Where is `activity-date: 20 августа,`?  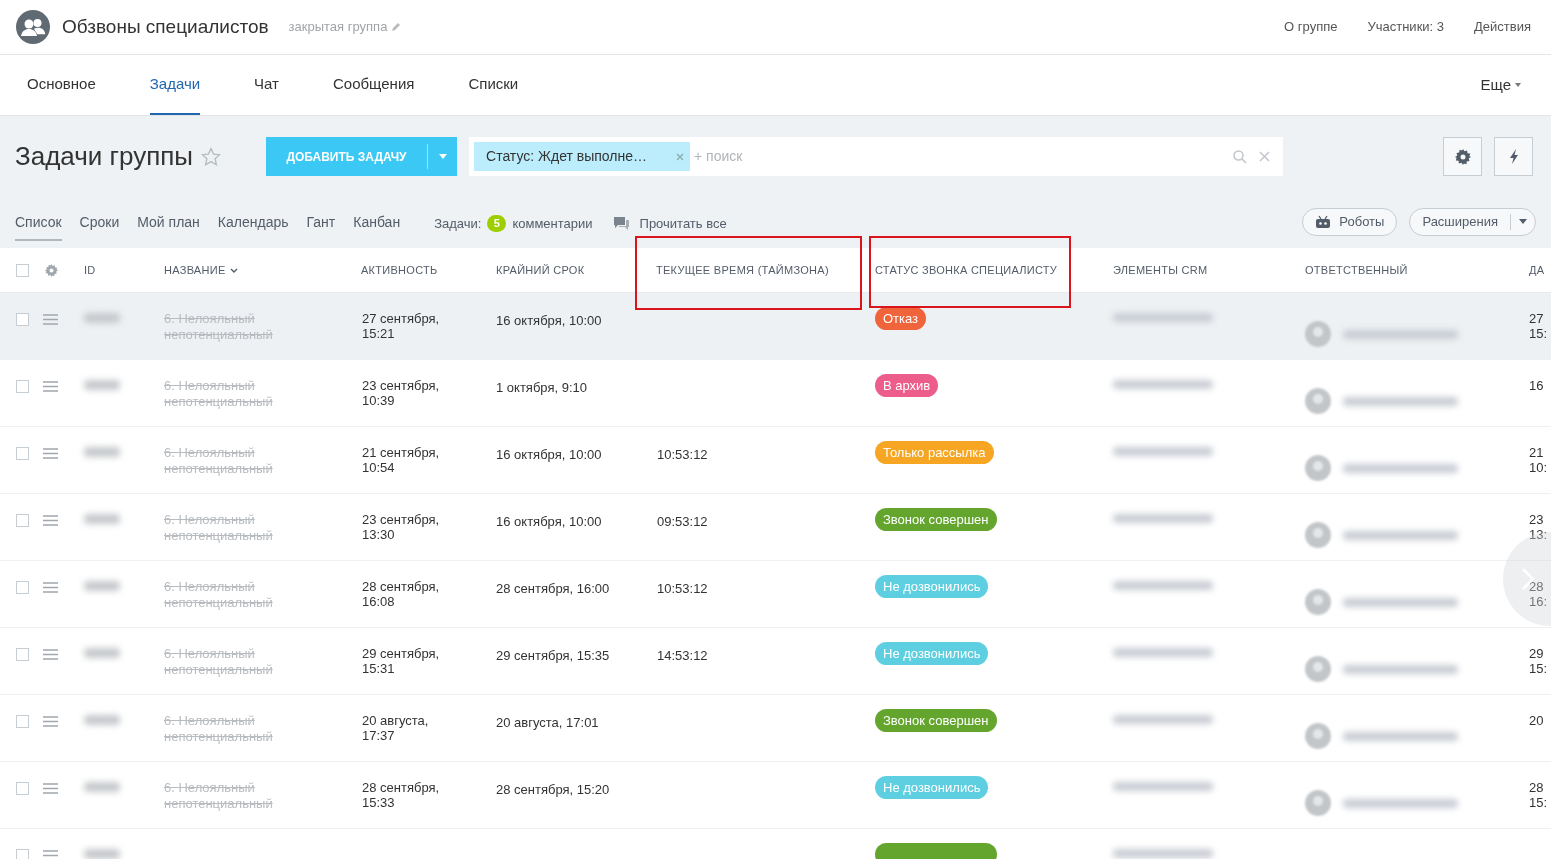 activity-date: 20 августа, is located at coordinates (396, 720).